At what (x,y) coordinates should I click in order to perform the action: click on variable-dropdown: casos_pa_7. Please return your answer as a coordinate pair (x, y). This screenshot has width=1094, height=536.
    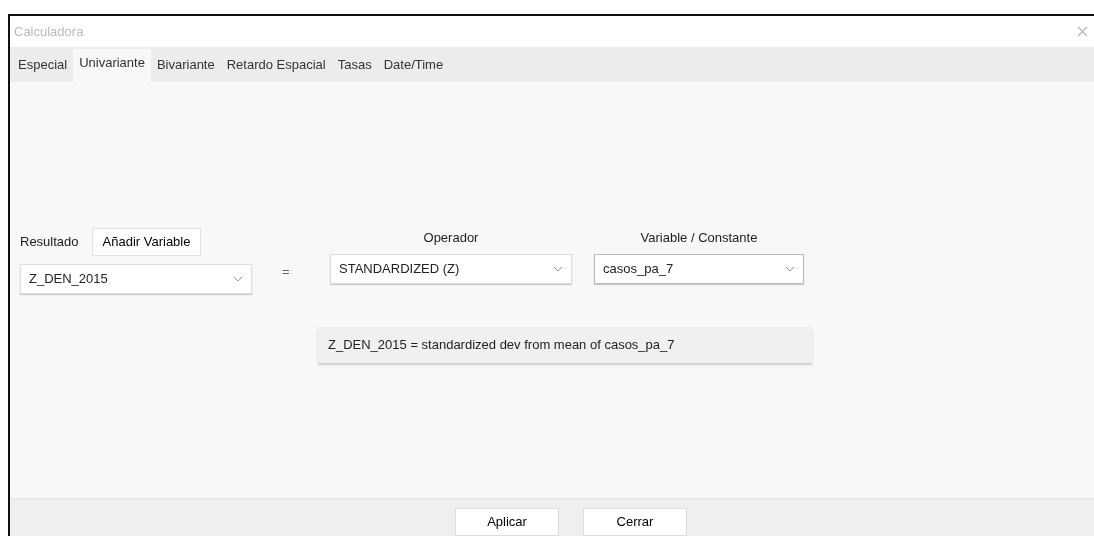
    Looking at the image, I should click on (699, 269).